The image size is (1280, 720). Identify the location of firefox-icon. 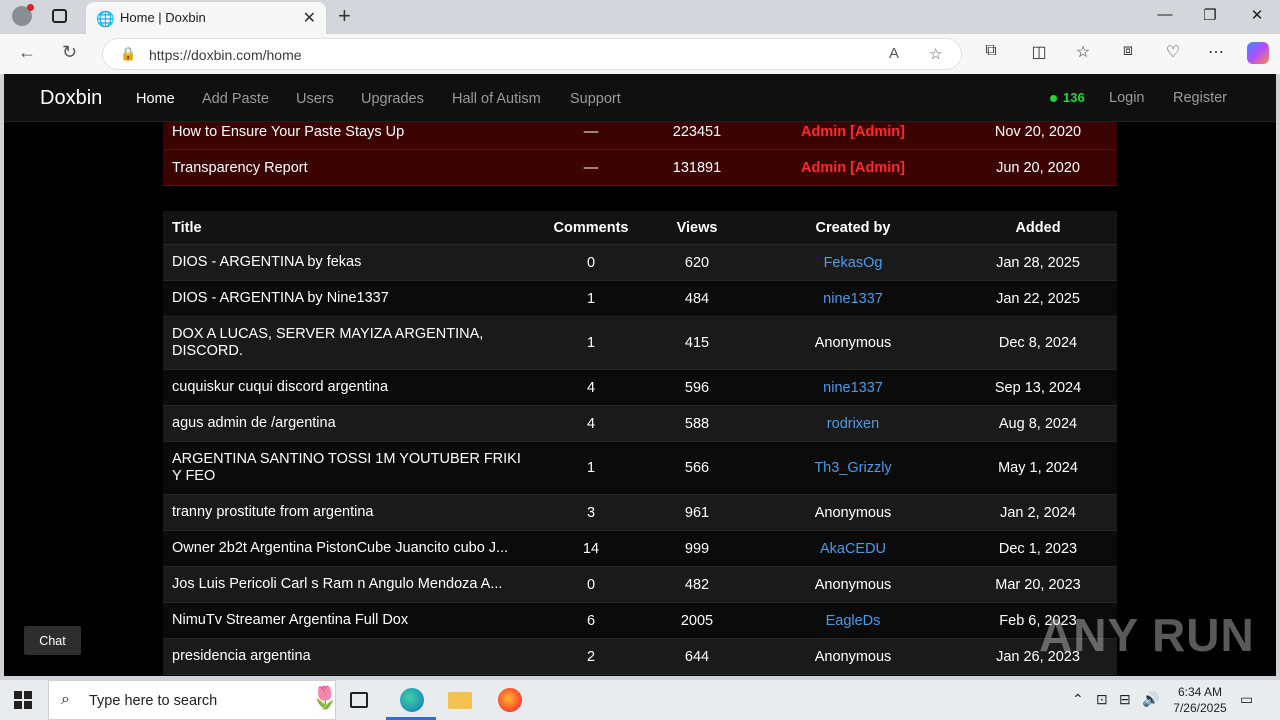
(510, 700).